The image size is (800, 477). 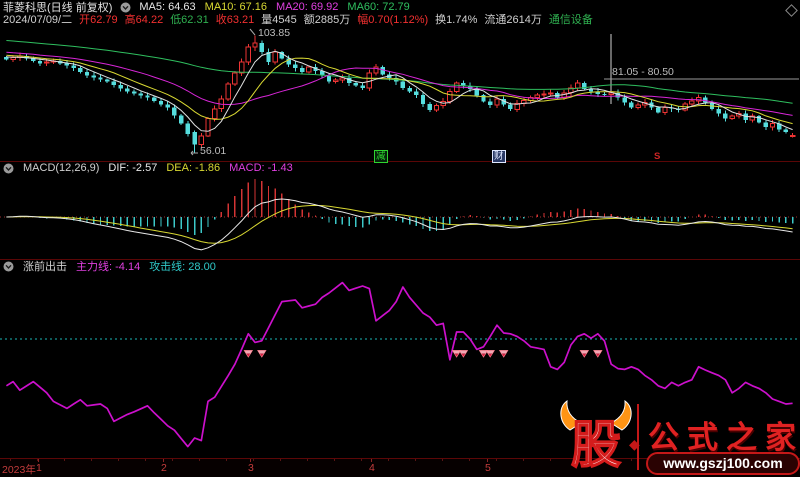 What do you see at coordinates (791, 10) in the screenshot?
I see `diamond-icon` at bounding box center [791, 10].